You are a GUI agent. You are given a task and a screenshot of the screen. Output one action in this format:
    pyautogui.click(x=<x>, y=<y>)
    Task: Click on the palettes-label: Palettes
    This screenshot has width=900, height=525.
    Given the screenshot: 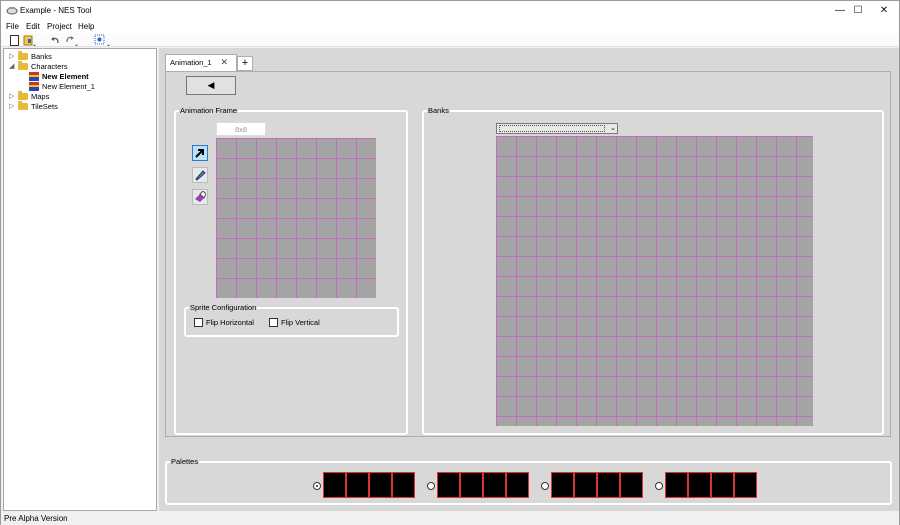 What is the action you would take?
    pyautogui.click(x=185, y=461)
    